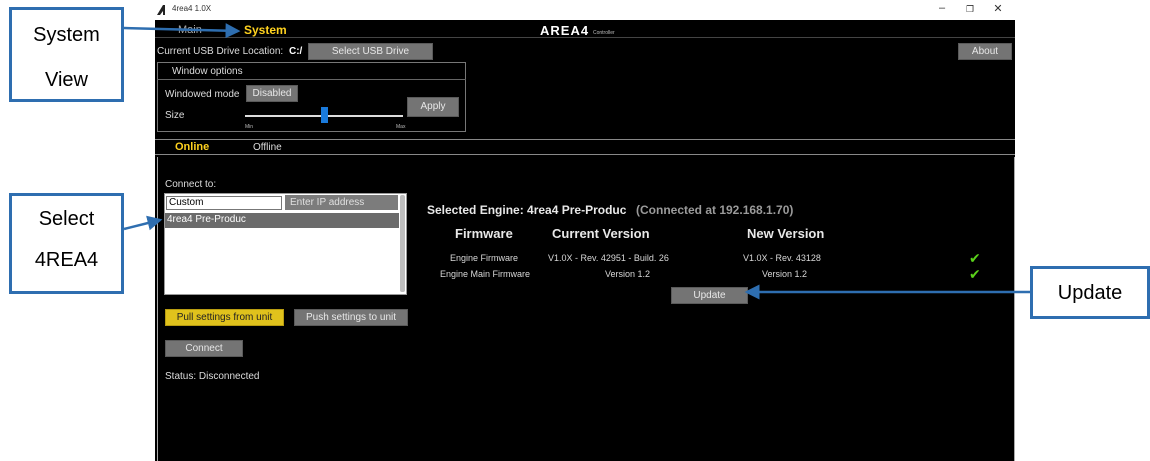  Describe the element at coordinates (527, 210) in the screenshot. I see `selected-engine-label: Selected Engine: 4rea4 Pre-Produc` at that location.